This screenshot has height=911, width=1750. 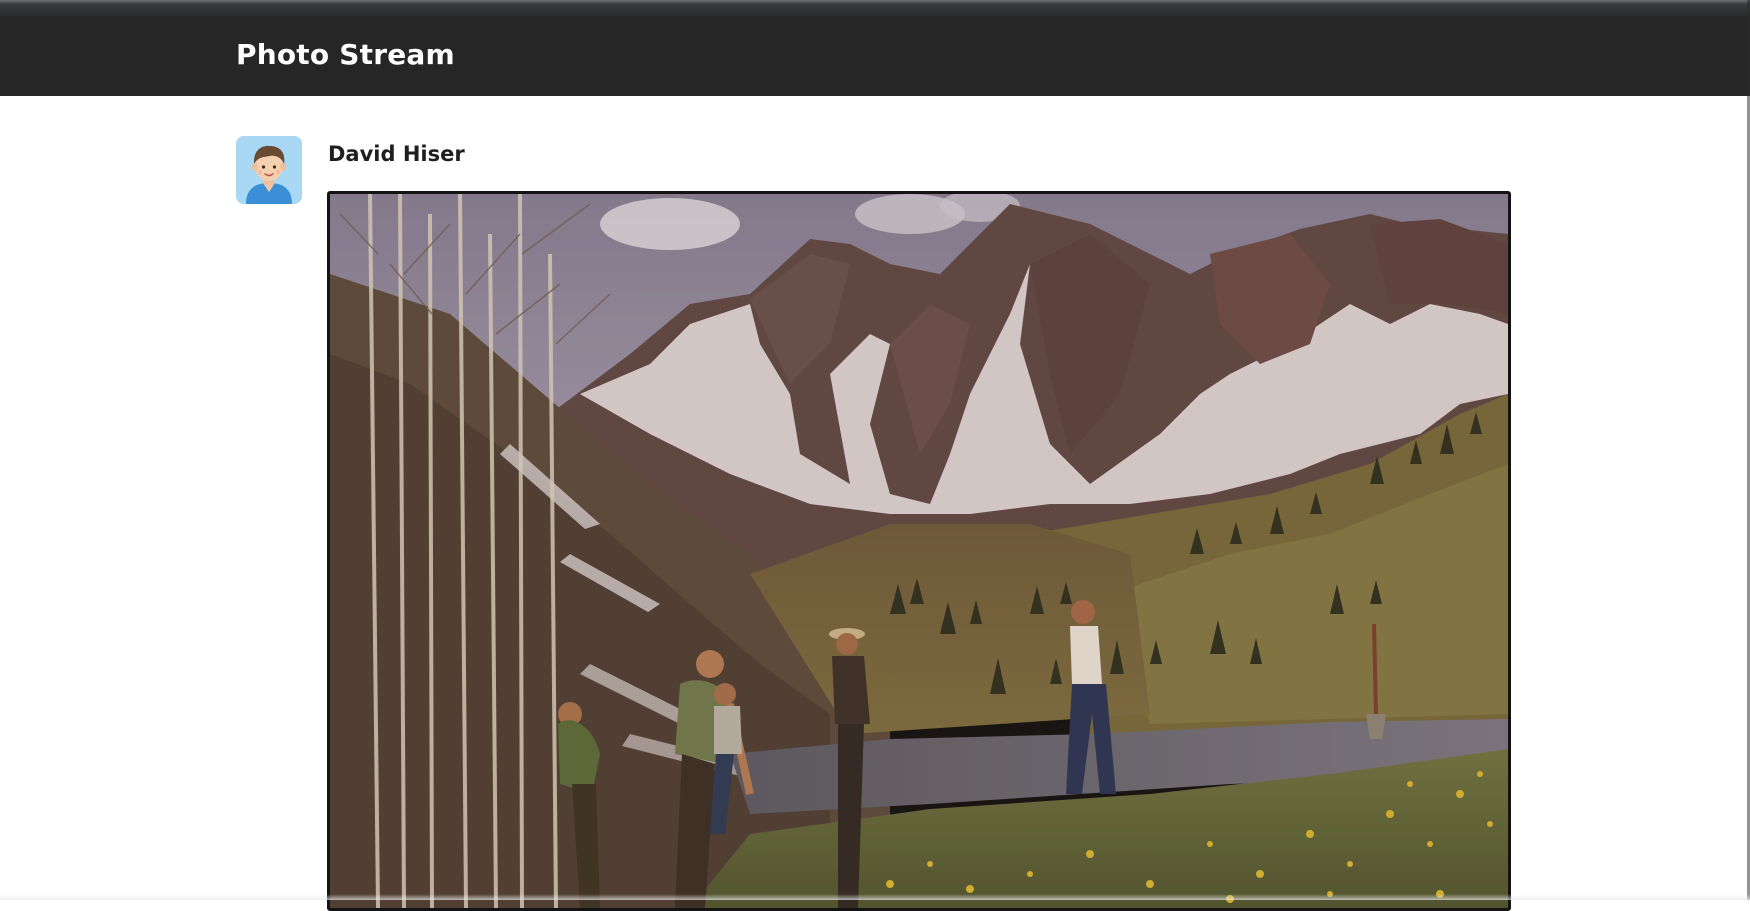 What do you see at coordinates (875, 8) in the screenshot?
I see `window-top-strip` at bounding box center [875, 8].